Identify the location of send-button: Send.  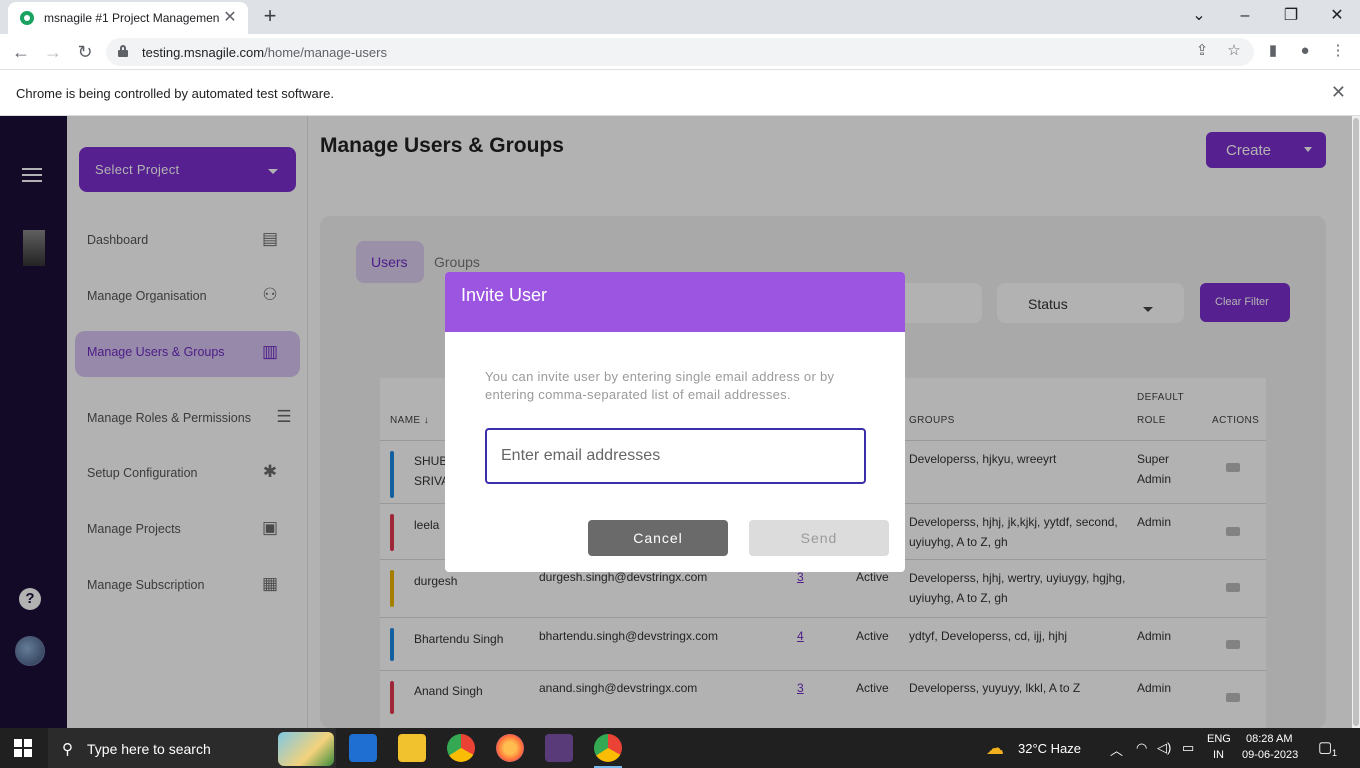
(819, 538).